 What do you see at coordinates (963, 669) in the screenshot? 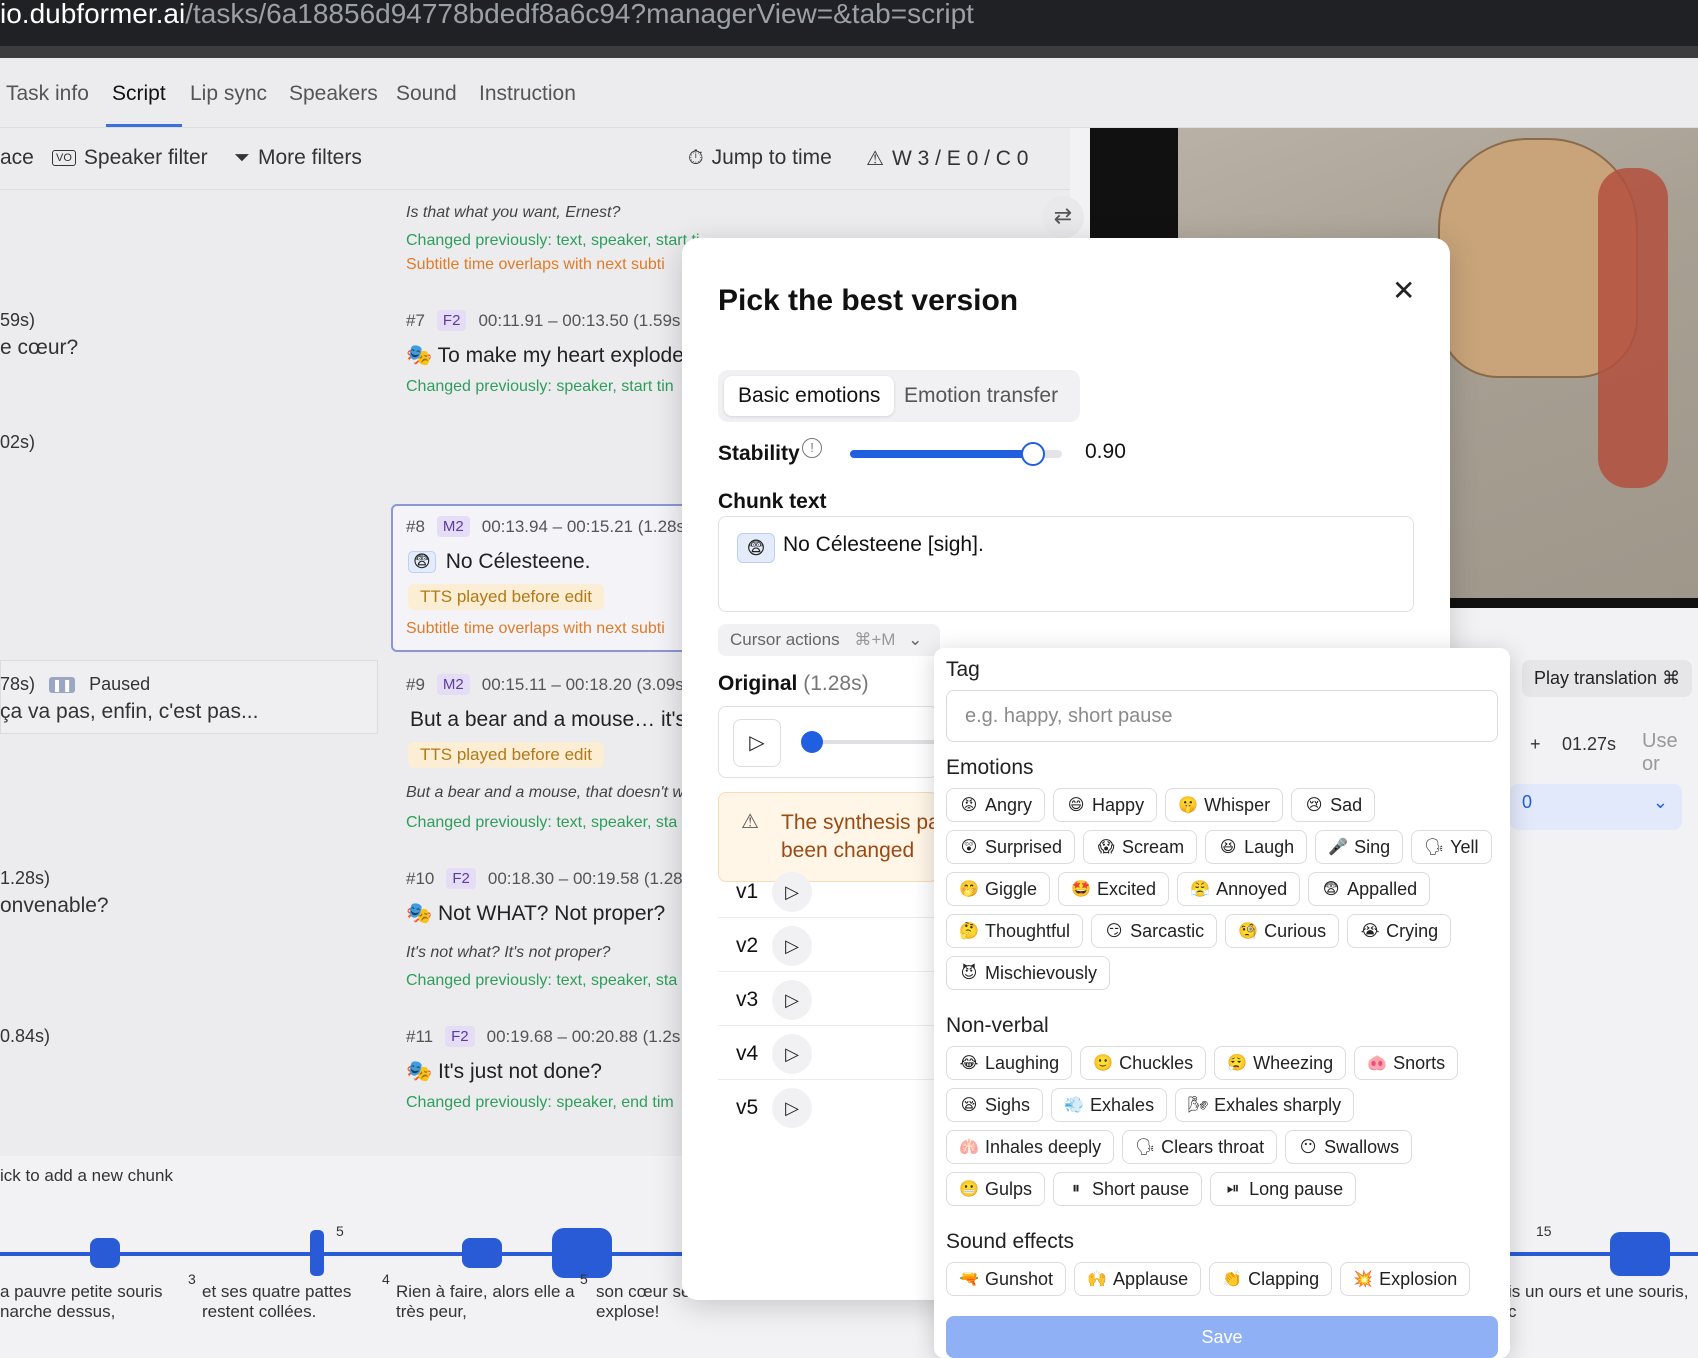
I see `tag-label: Tag` at bounding box center [963, 669].